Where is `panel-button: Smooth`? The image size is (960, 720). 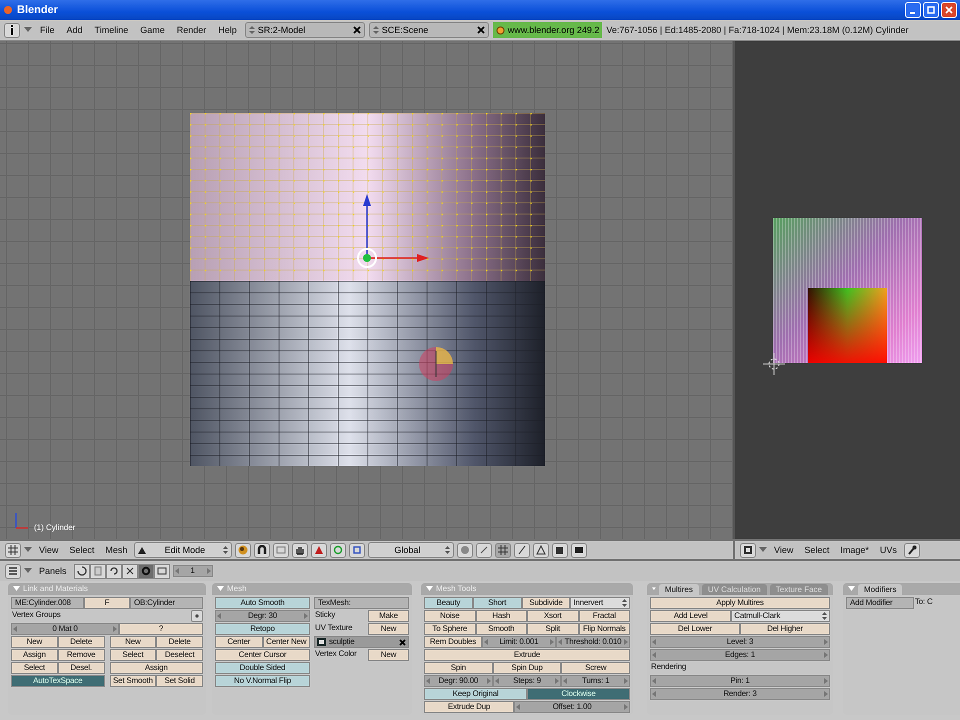 panel-button: Smooth is located at coordinates (501, 629).